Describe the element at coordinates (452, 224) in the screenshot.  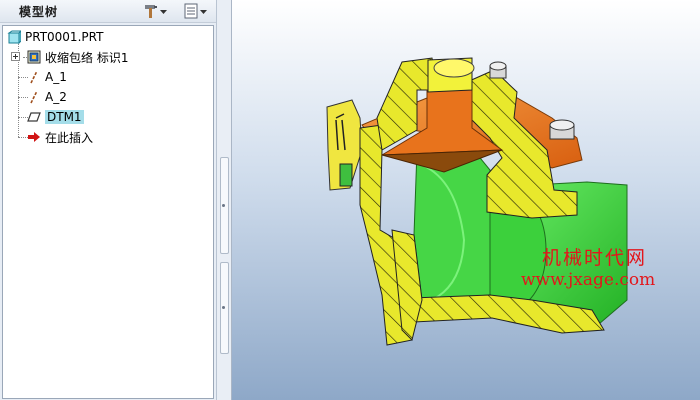
I see `inner-chamber` at that location.